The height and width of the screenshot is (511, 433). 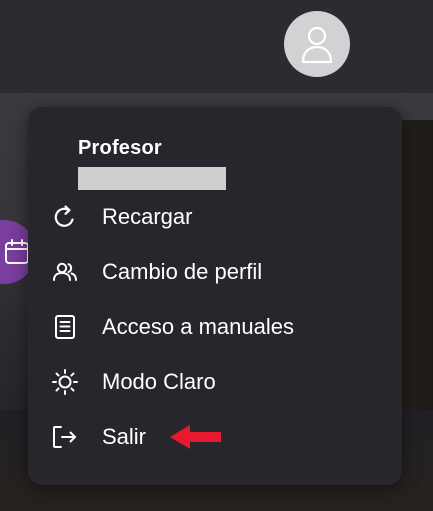 I want to click on calendar-icon, so click(x=17, y=251).